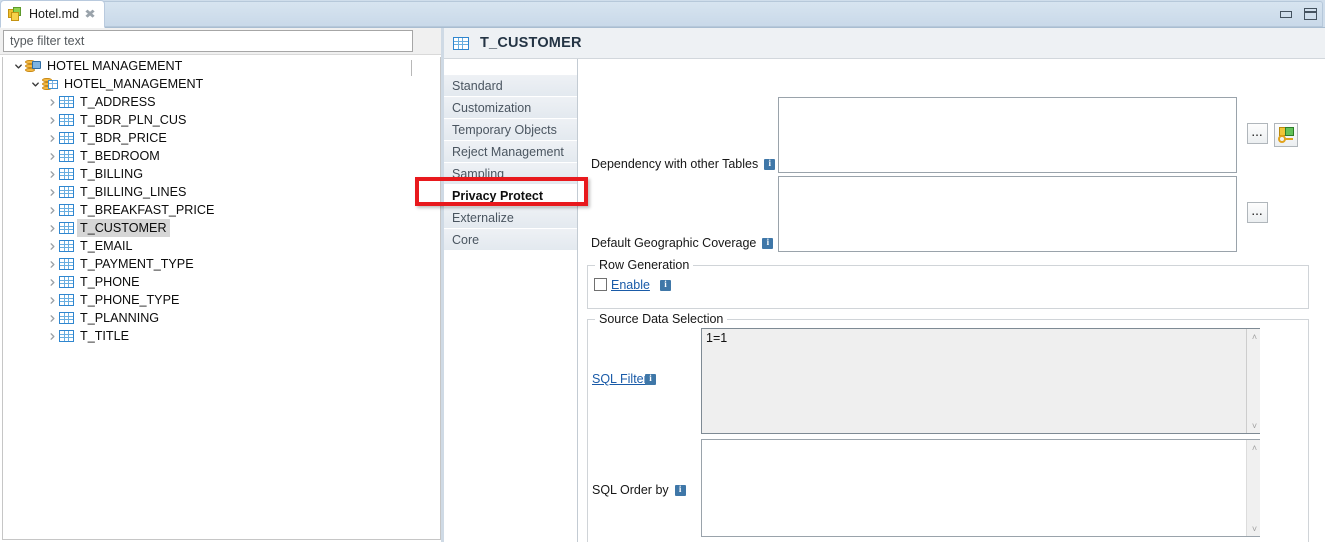 Image resolution: width=1325 pixels, height=542 pixels. I want to click on schema-icon, so click(50, 84).